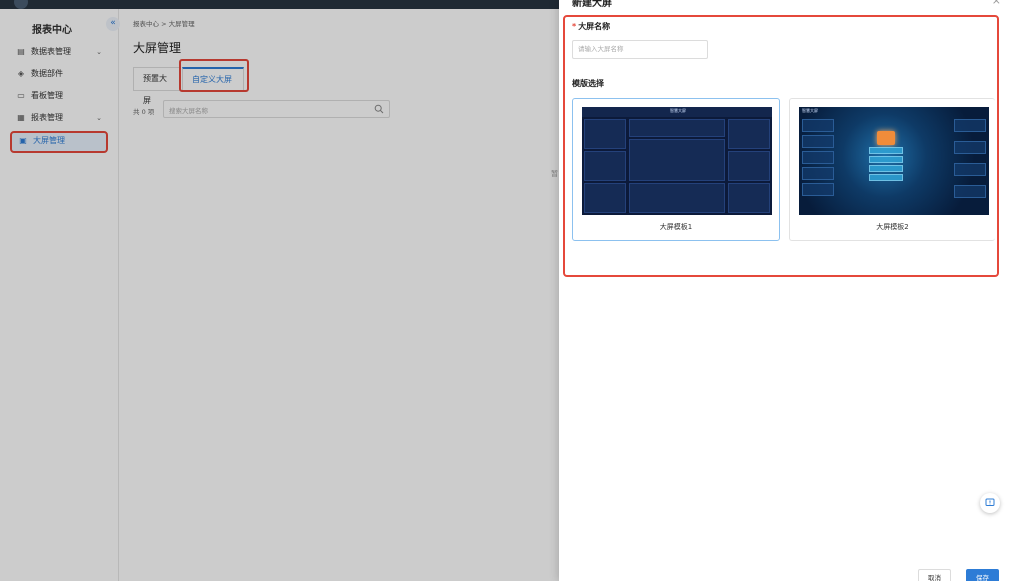 Image resolution: width=1013 pixels, height=581 pixels. Describe the element at coordinates (676, 227) in the screenshot. I see `template-1-name: 大屏模板1` at that location.